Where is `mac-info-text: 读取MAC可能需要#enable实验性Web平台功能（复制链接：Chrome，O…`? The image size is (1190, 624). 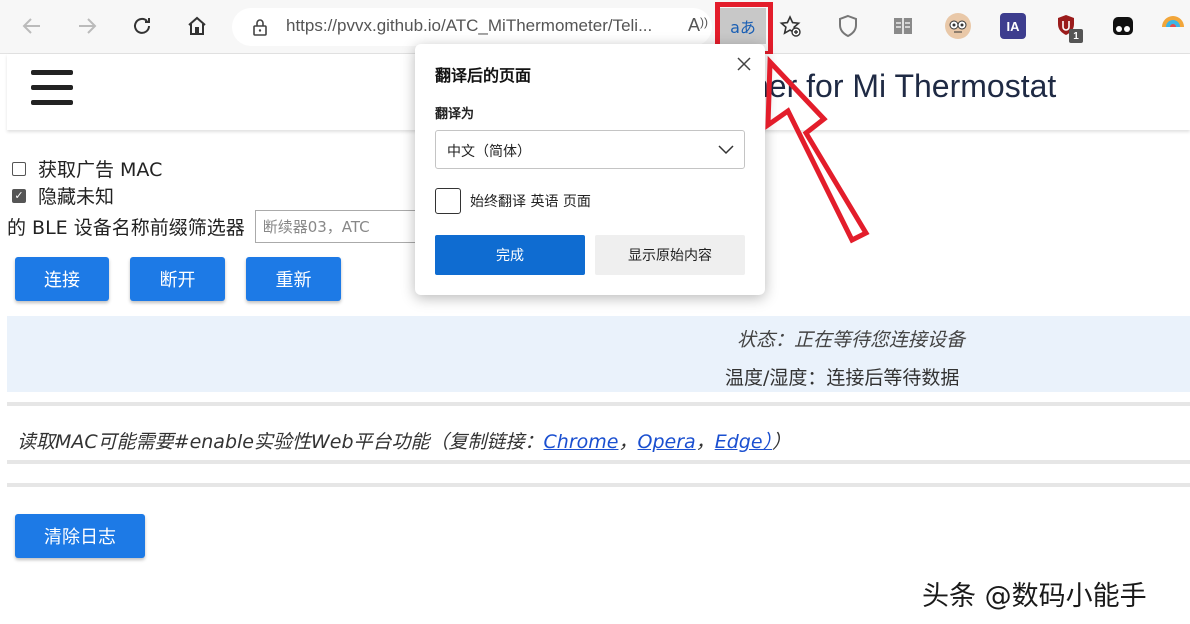
mac-info-text: 读取MAC可能需要#enable实验性Web平台功能（复制链接：Chrome，O… is located at coordinates (404, 440).